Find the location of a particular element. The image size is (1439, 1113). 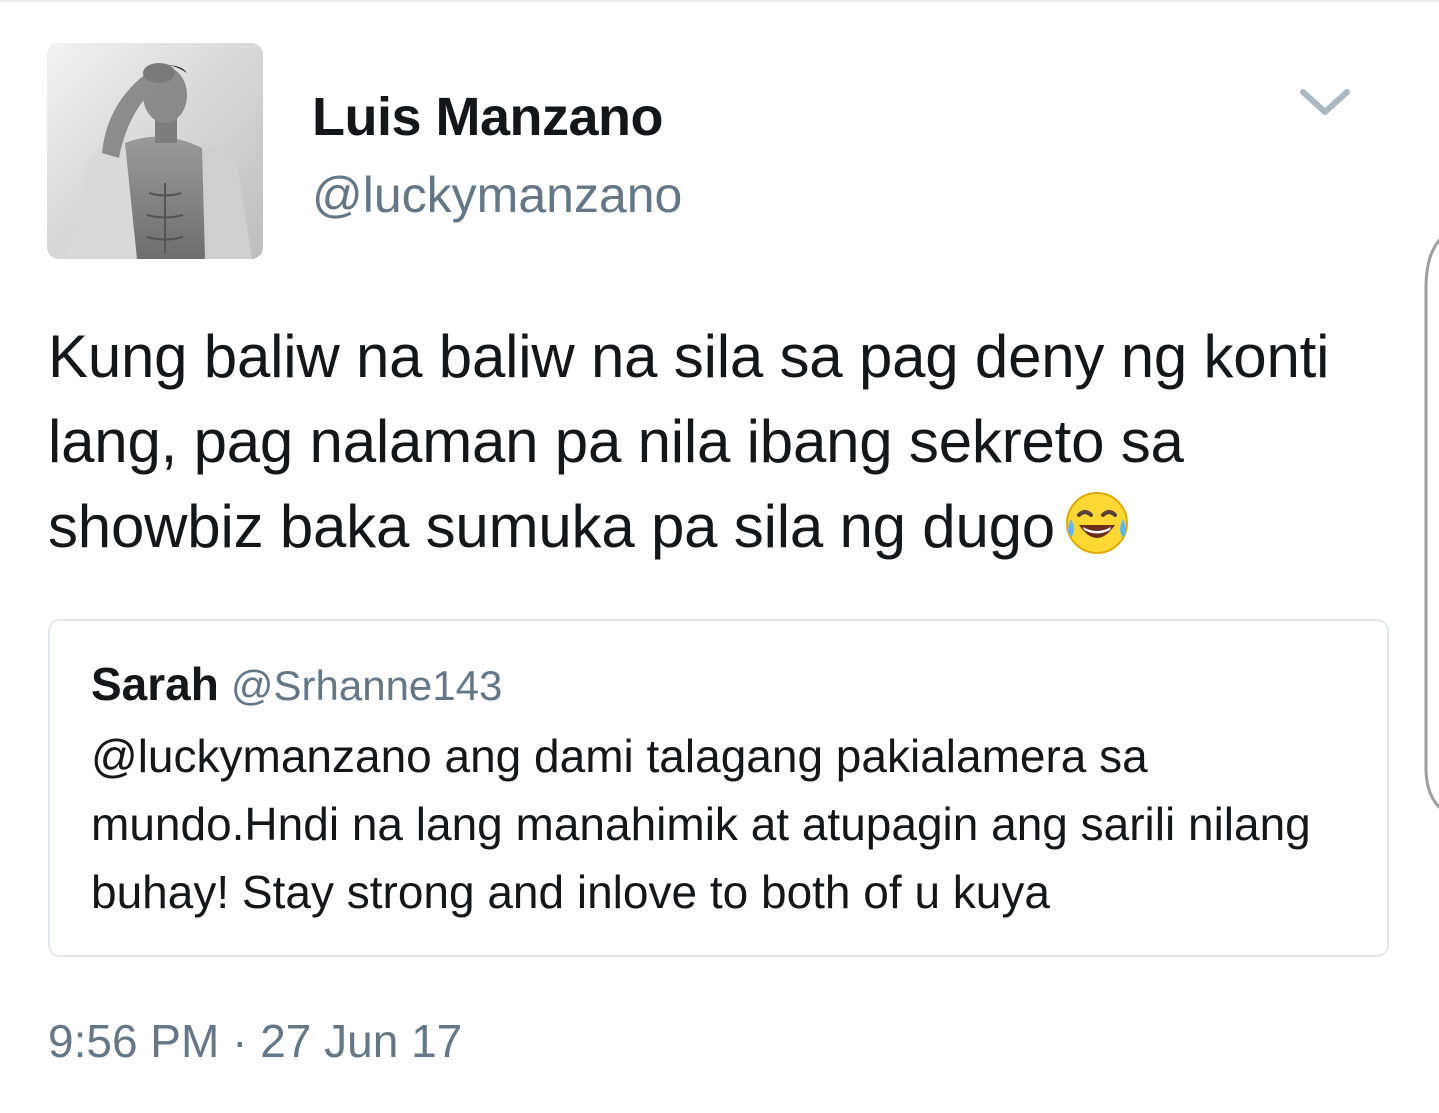

quoted-tweet-header: Sarah @Srhanne143 is located at coordinates (296, 684).